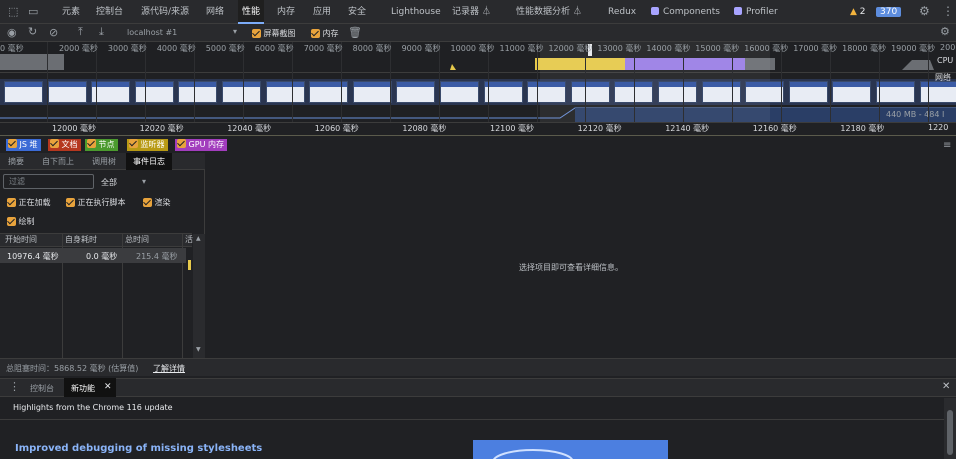 The height and width of the screenshot is (459, 956). I want to click on memory-counter-checkbox: 节点, so click(101, 145).